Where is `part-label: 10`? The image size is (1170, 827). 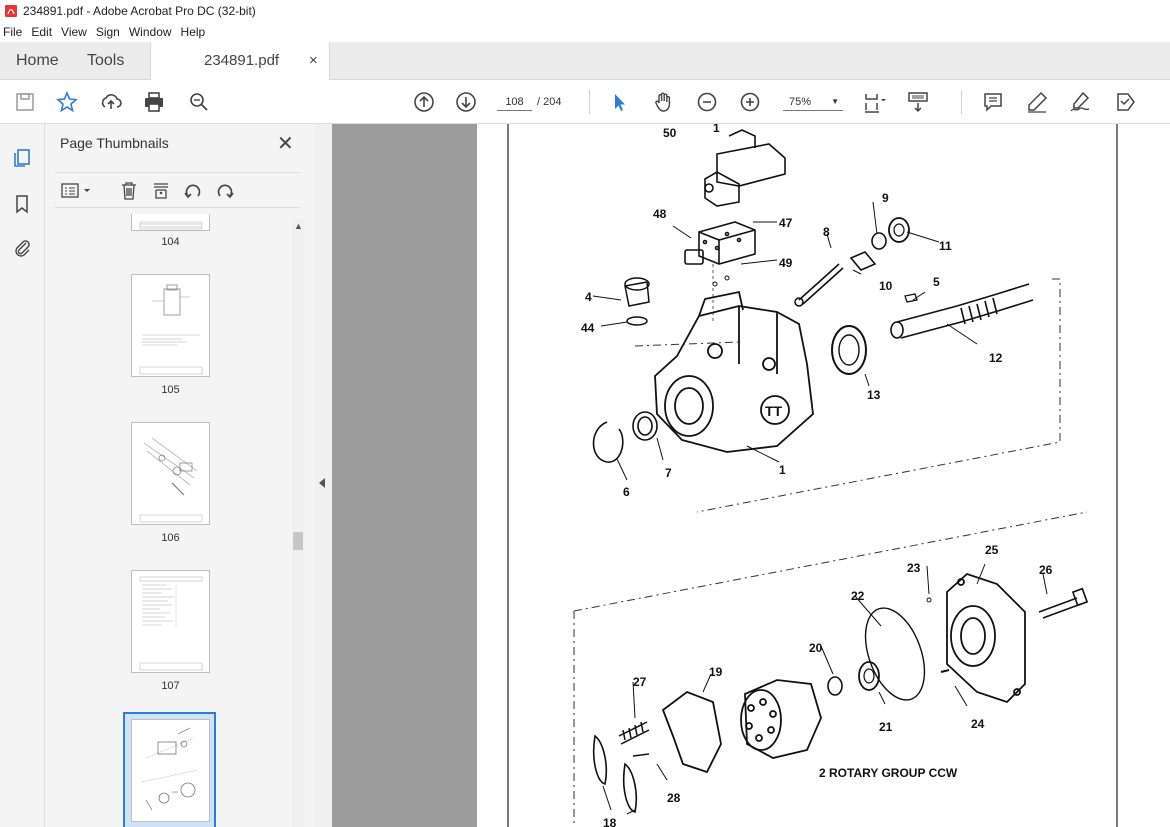 part-label: 10 is located at coordinates (886, 286).